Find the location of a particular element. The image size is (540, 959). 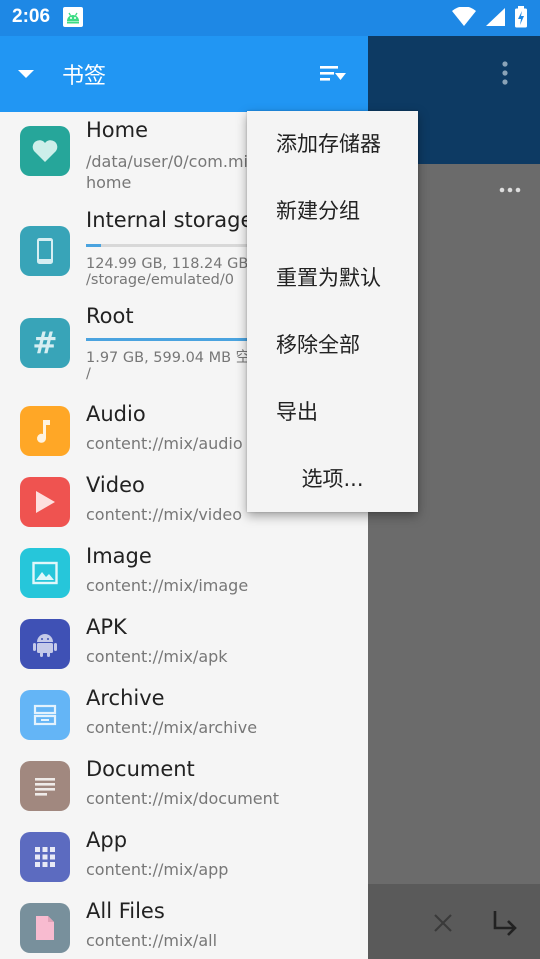

play-icon is located at coordinates (45, 502).